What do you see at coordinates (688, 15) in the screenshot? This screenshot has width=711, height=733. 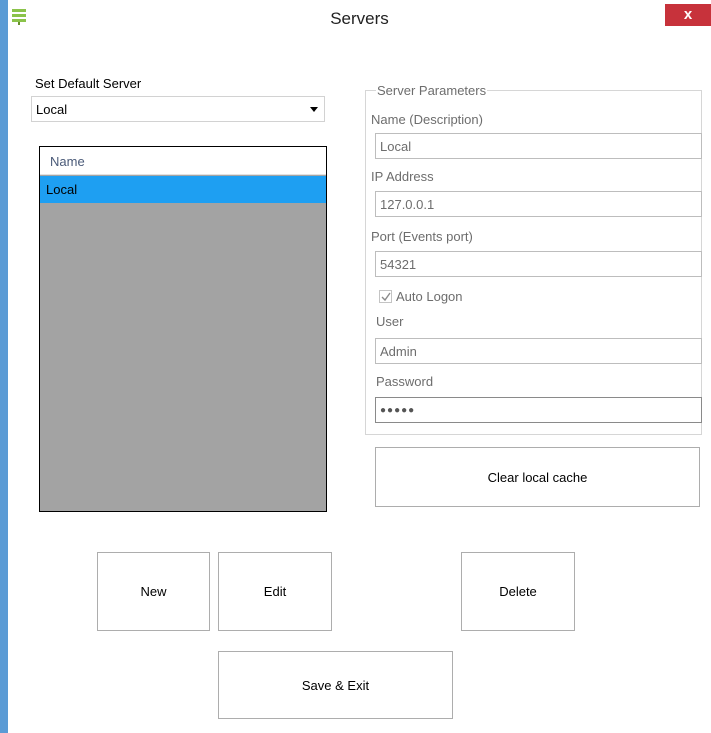 I see `close-button: x` at bounding box center [688, 15].